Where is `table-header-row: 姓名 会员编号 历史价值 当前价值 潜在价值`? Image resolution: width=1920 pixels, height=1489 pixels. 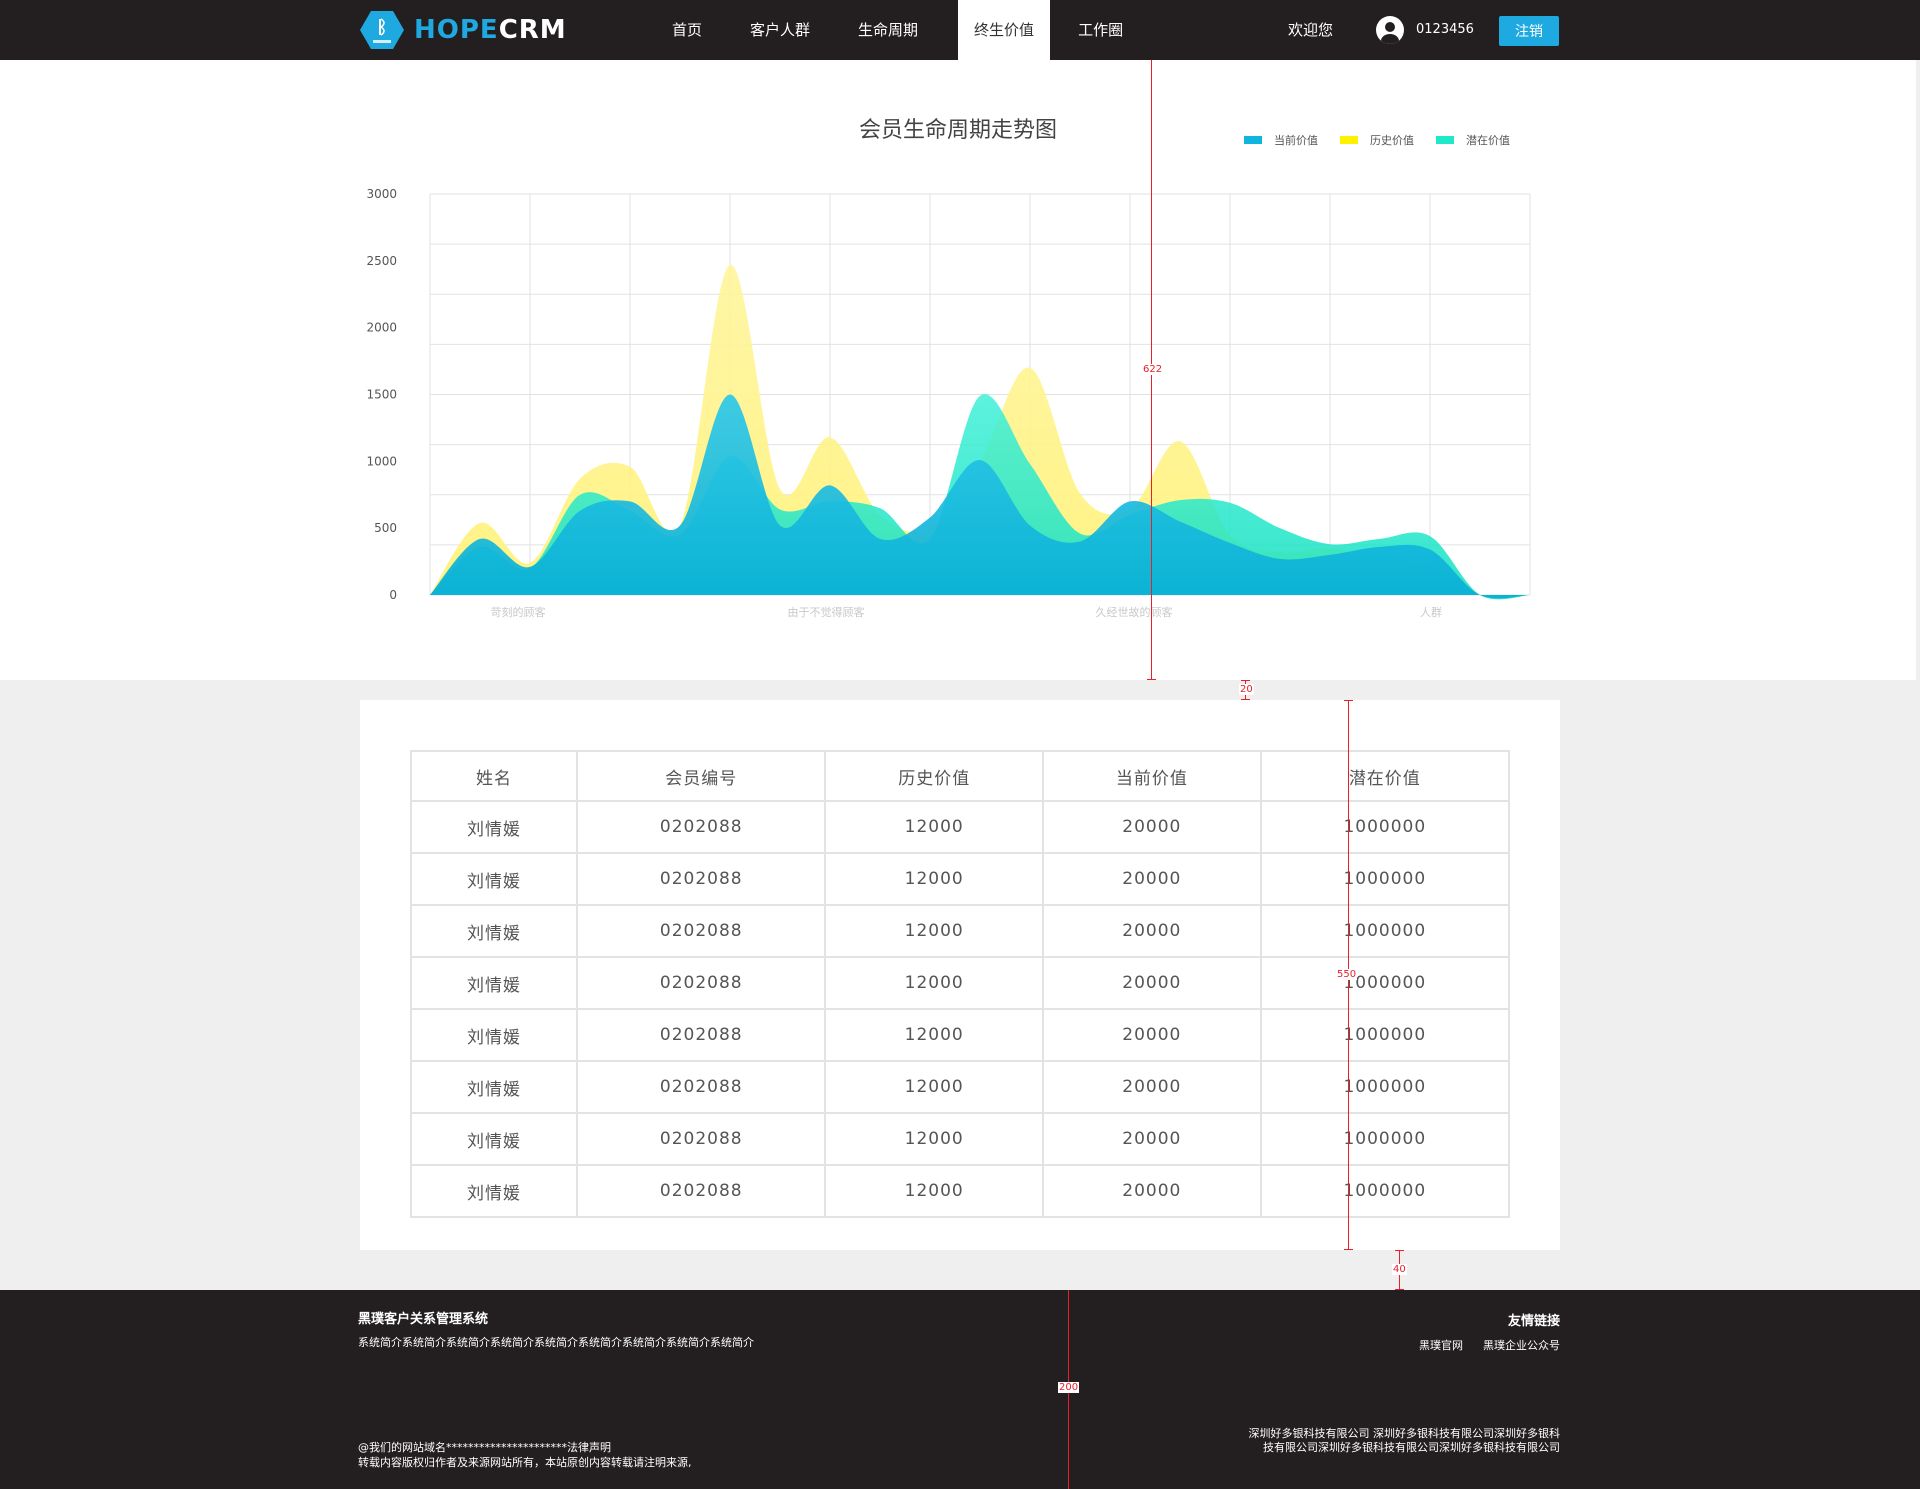 table-header-row: 姓名 会员编号 历史价值 当前价值 潜在价值 is located at coordinates (960, 776).